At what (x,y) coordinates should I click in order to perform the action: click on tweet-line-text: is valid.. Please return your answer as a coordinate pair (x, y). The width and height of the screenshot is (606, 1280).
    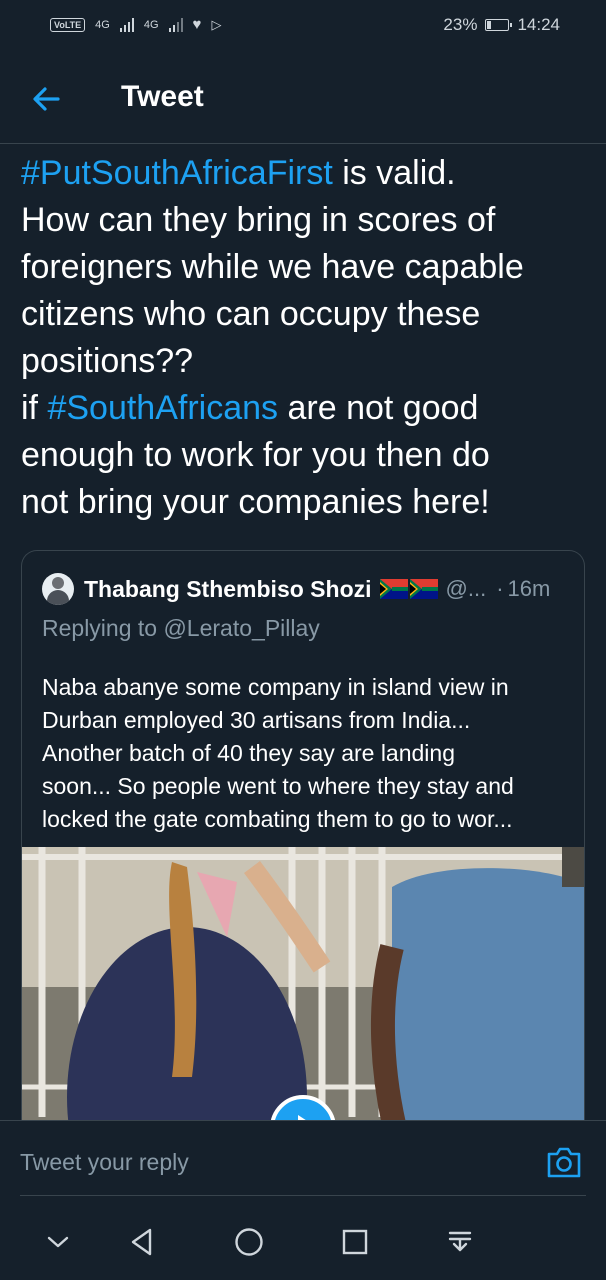
    Looking at the image, I should click on (394, 173).